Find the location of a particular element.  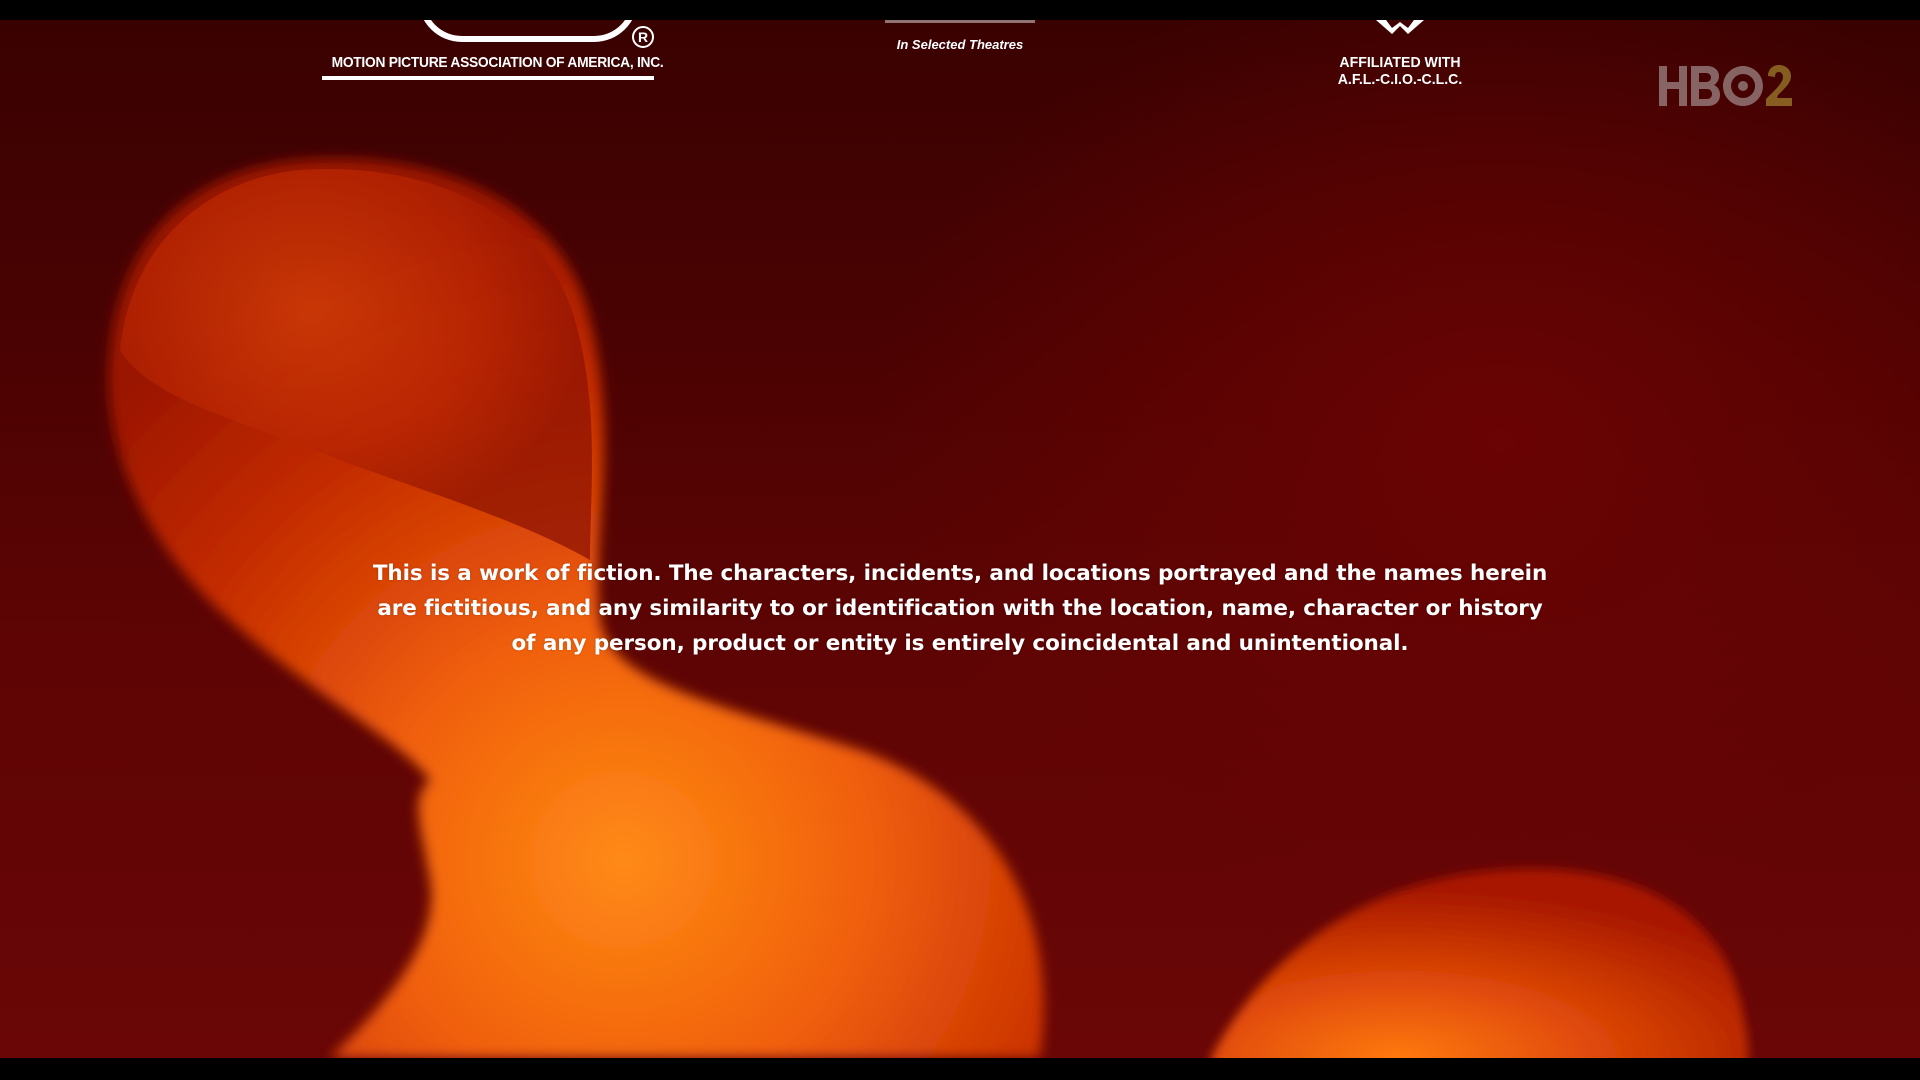

letterbox-bottom is located at coordinates (960, 1069).